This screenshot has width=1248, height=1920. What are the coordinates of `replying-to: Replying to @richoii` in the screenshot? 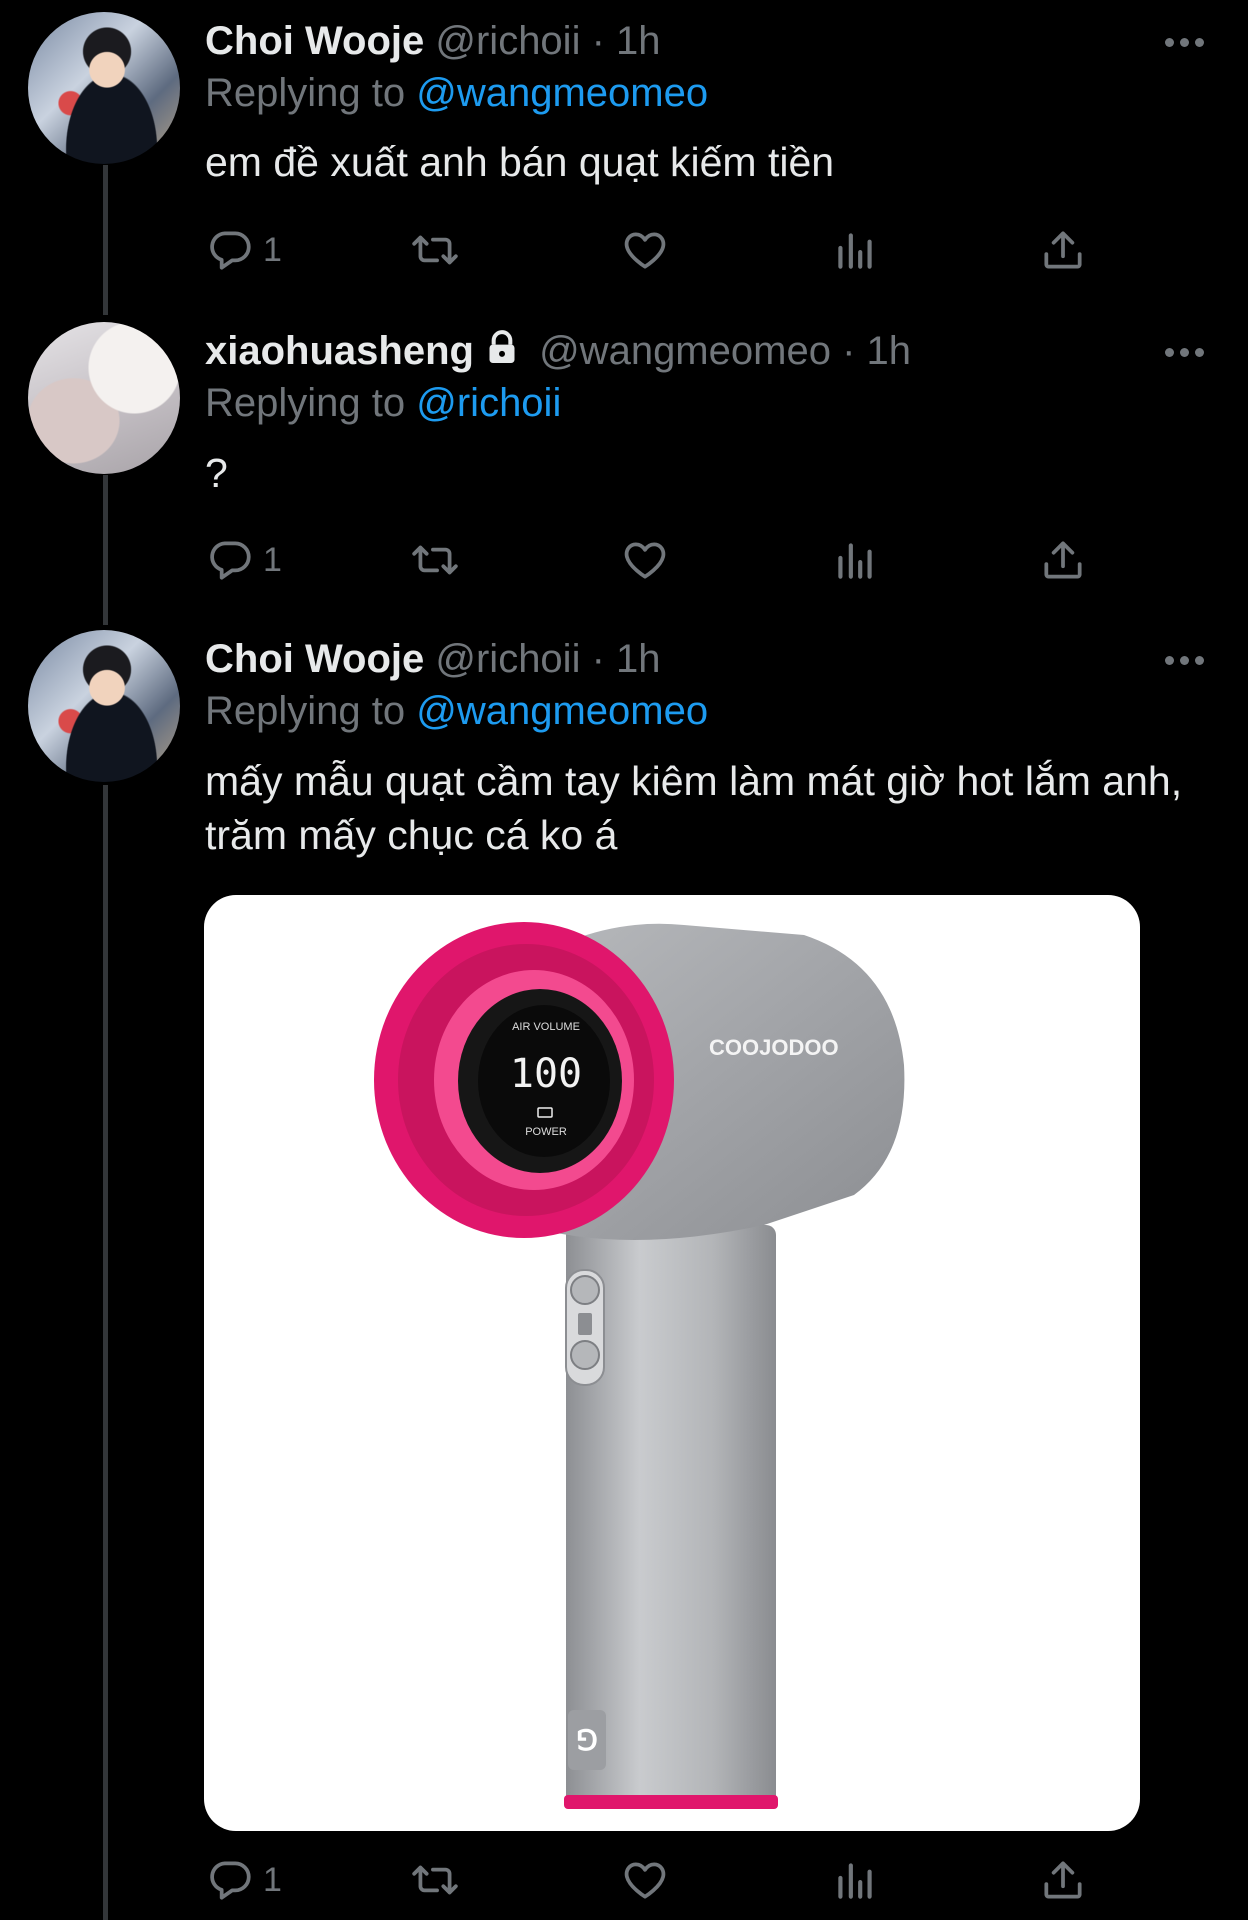 It's located at (383, 403).